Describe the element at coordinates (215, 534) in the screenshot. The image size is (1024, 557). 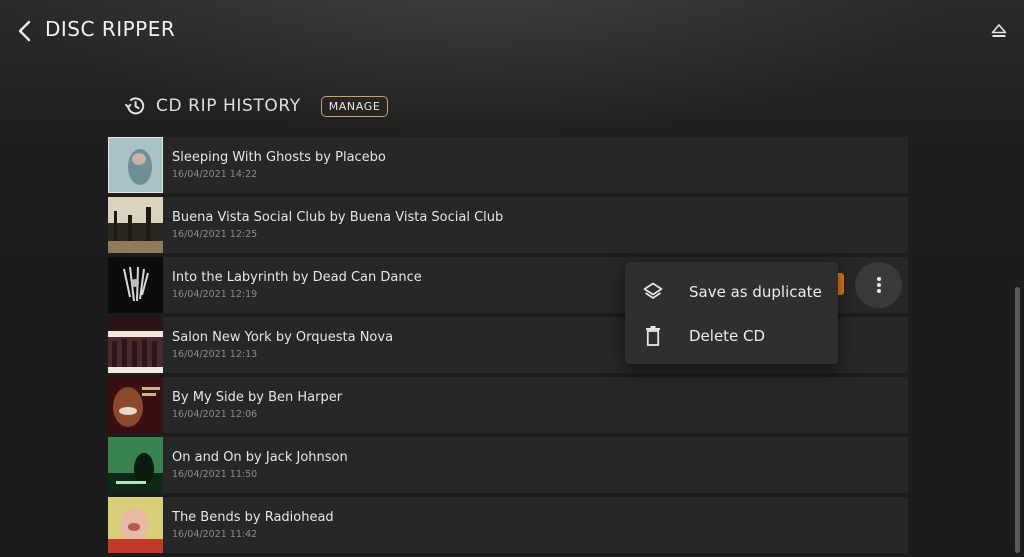
I see `rip-date: 16/04/2021 11:42` at that location.